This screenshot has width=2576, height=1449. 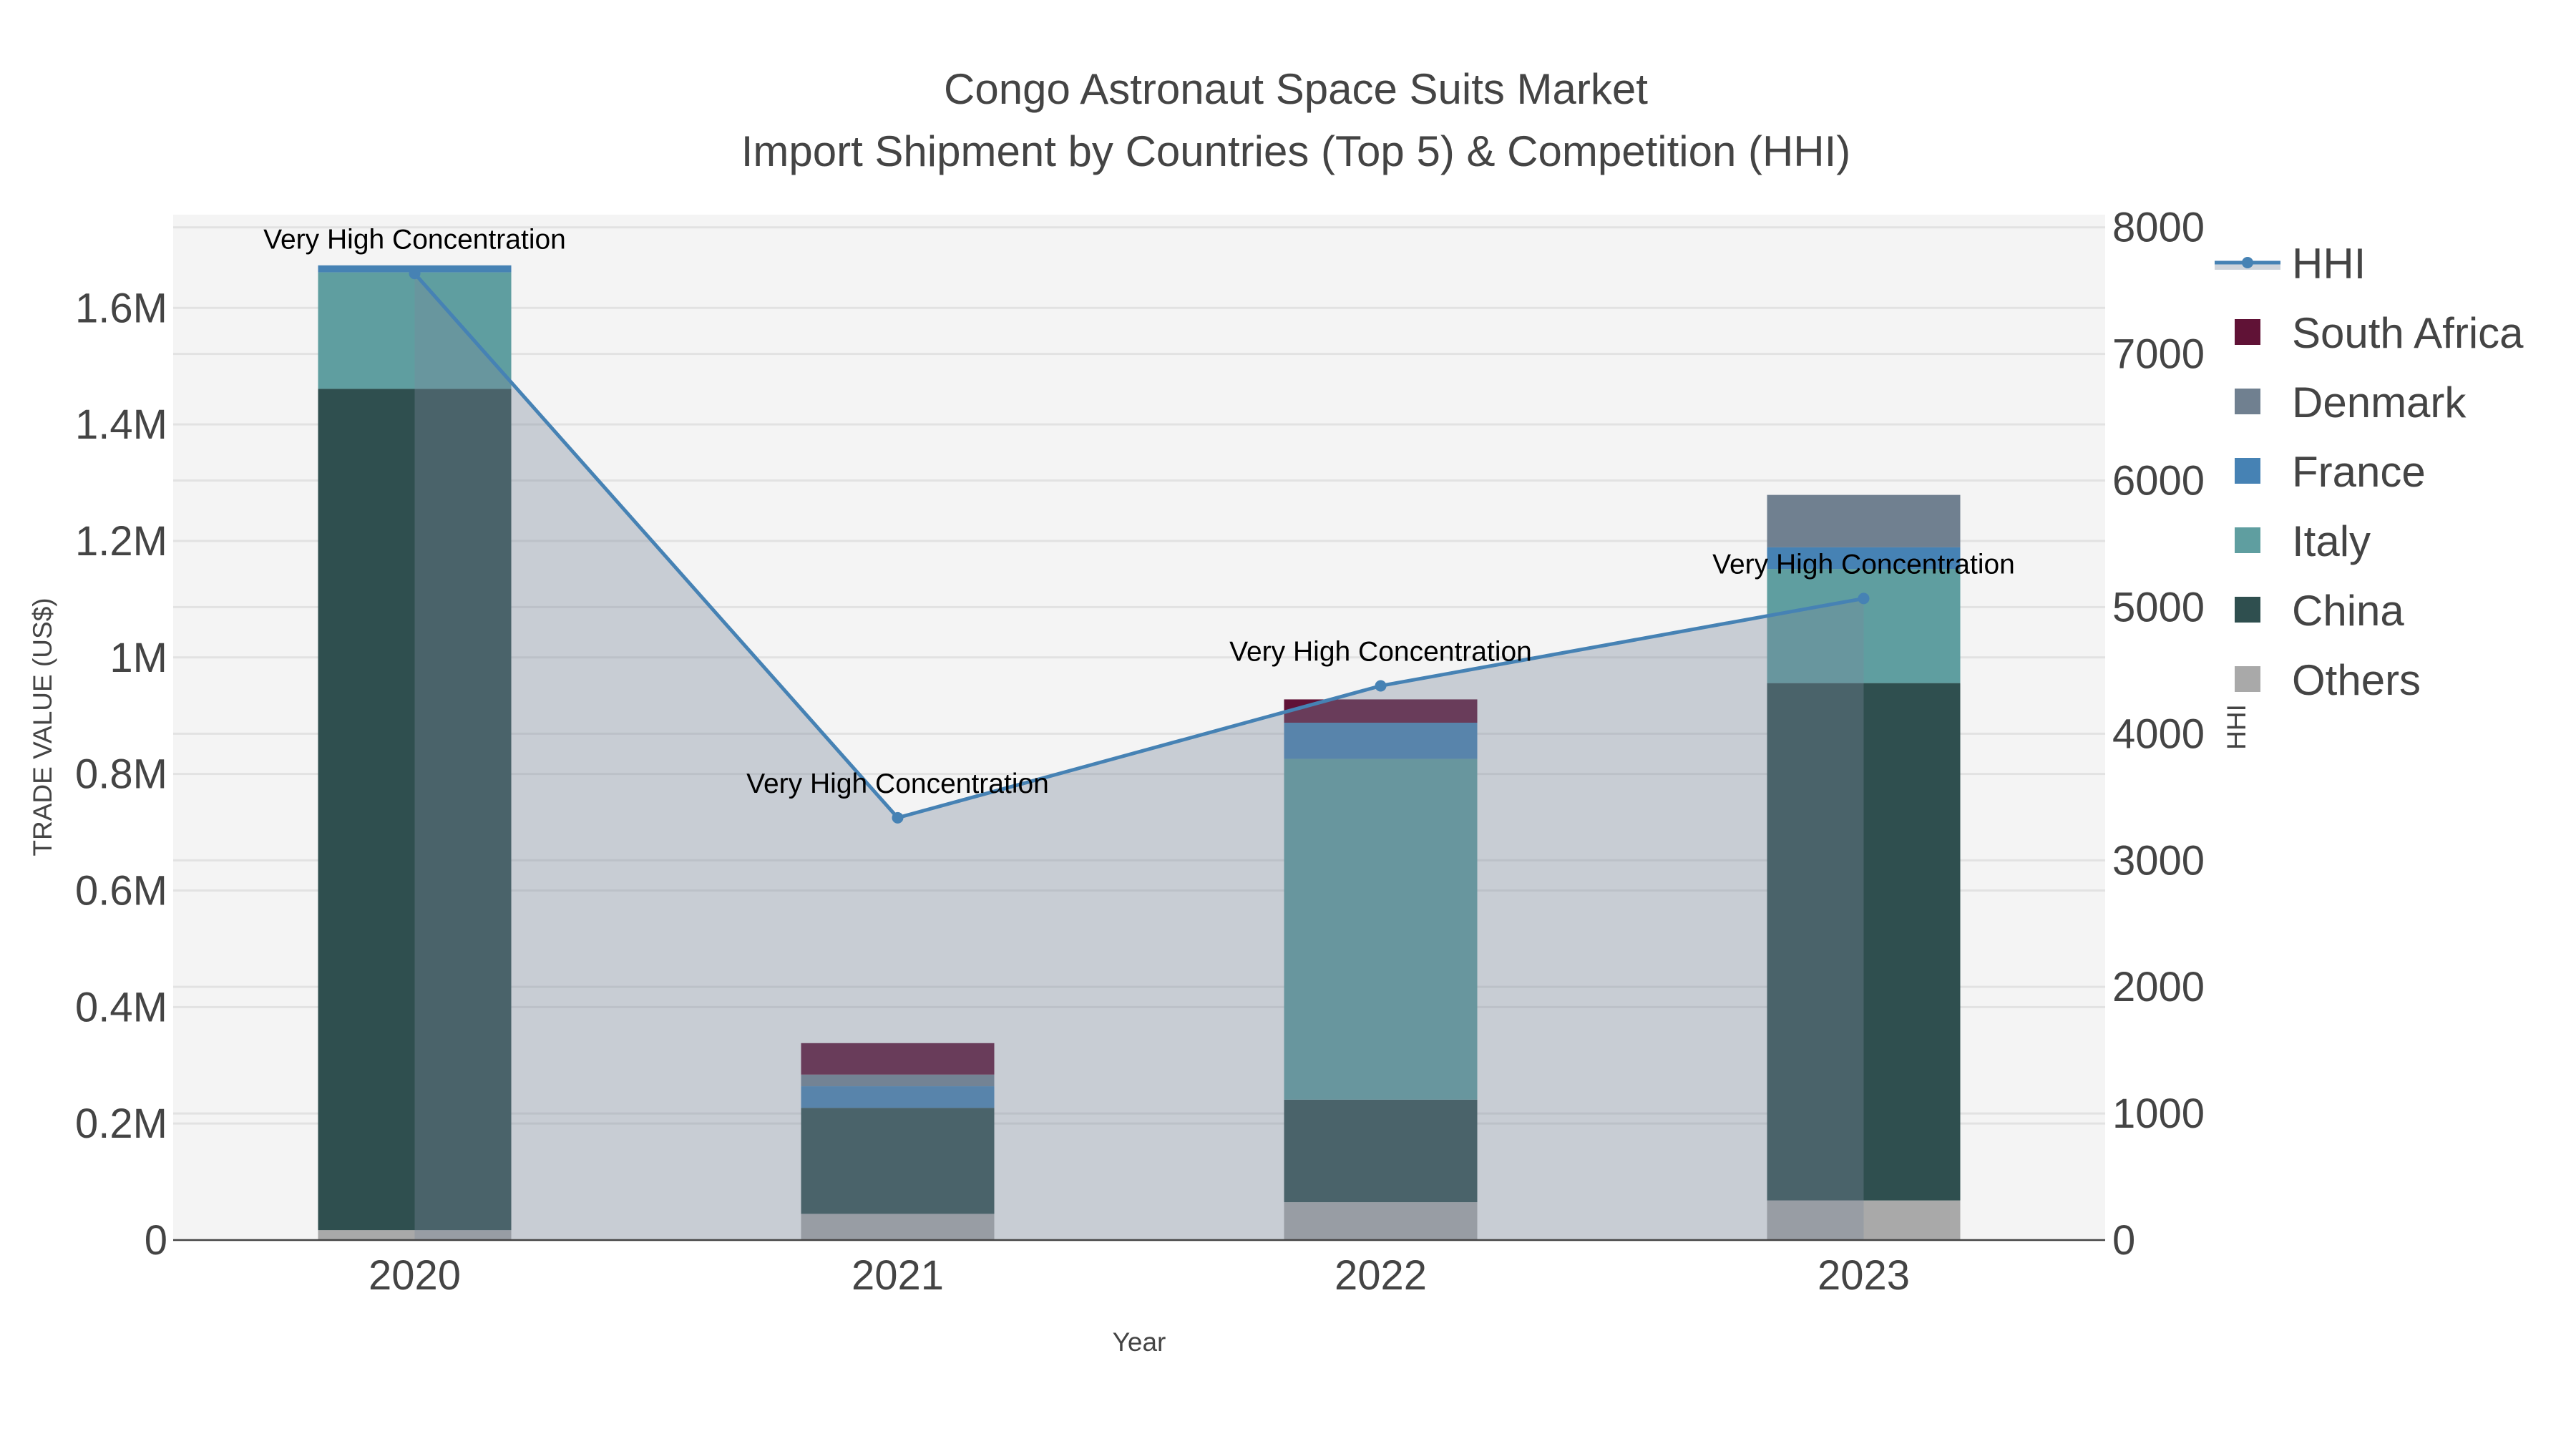 I want to click on y2-tick-label: 0, so click(x=2123, y=1240).